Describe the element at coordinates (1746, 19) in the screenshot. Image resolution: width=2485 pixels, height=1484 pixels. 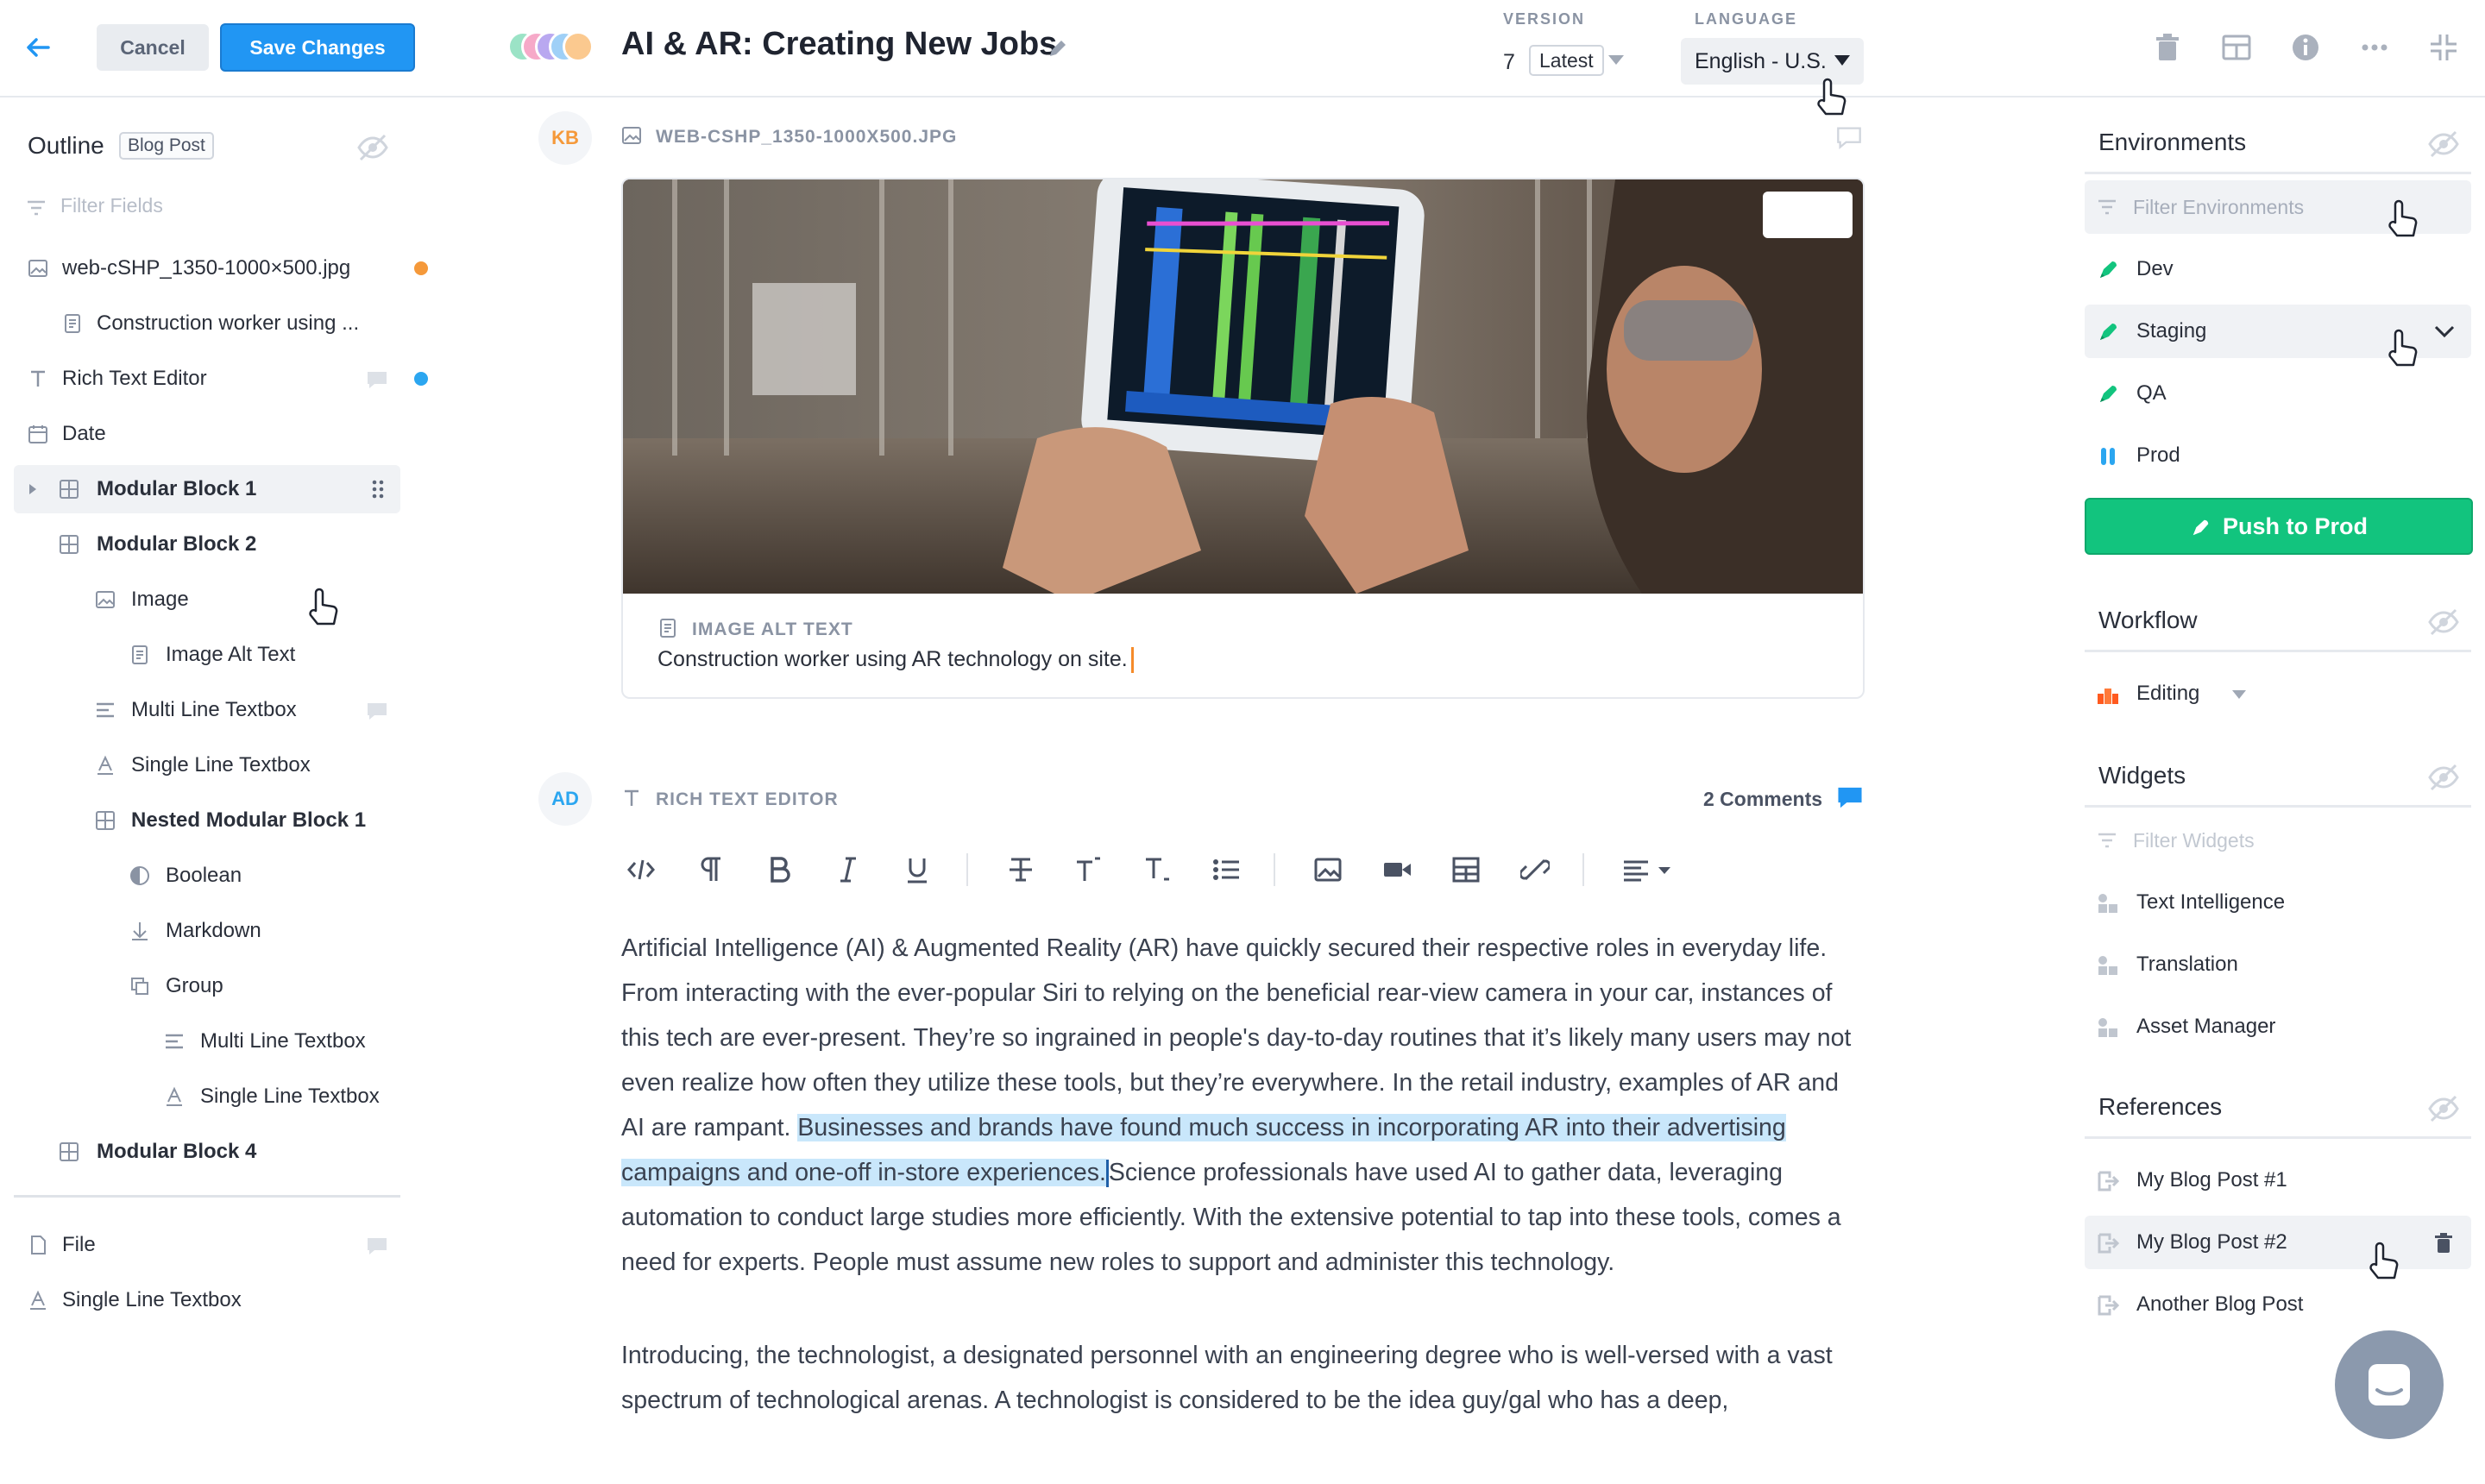
I see `language-label: LANGUAGE` at that location.